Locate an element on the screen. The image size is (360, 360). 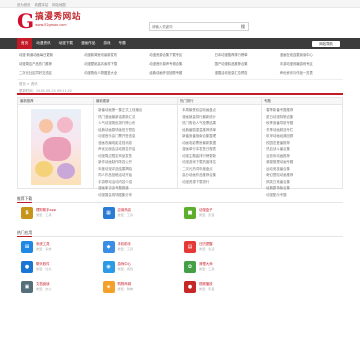
windows-icon: ⊞ is located at coordinates (27, 247).